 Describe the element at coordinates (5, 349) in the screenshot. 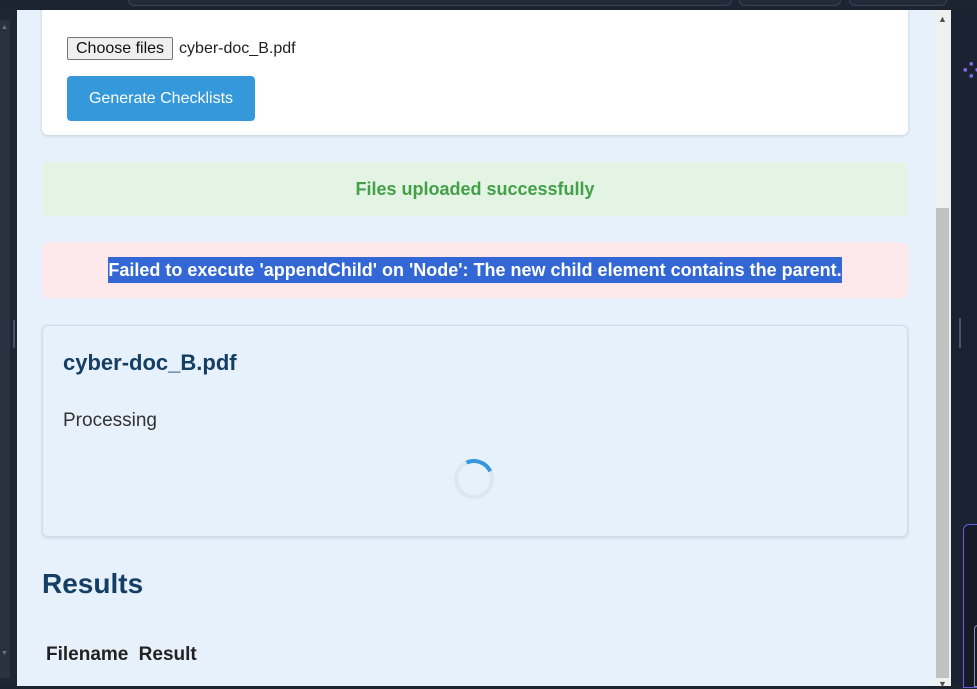

I see `left-scrollbar` at that location.